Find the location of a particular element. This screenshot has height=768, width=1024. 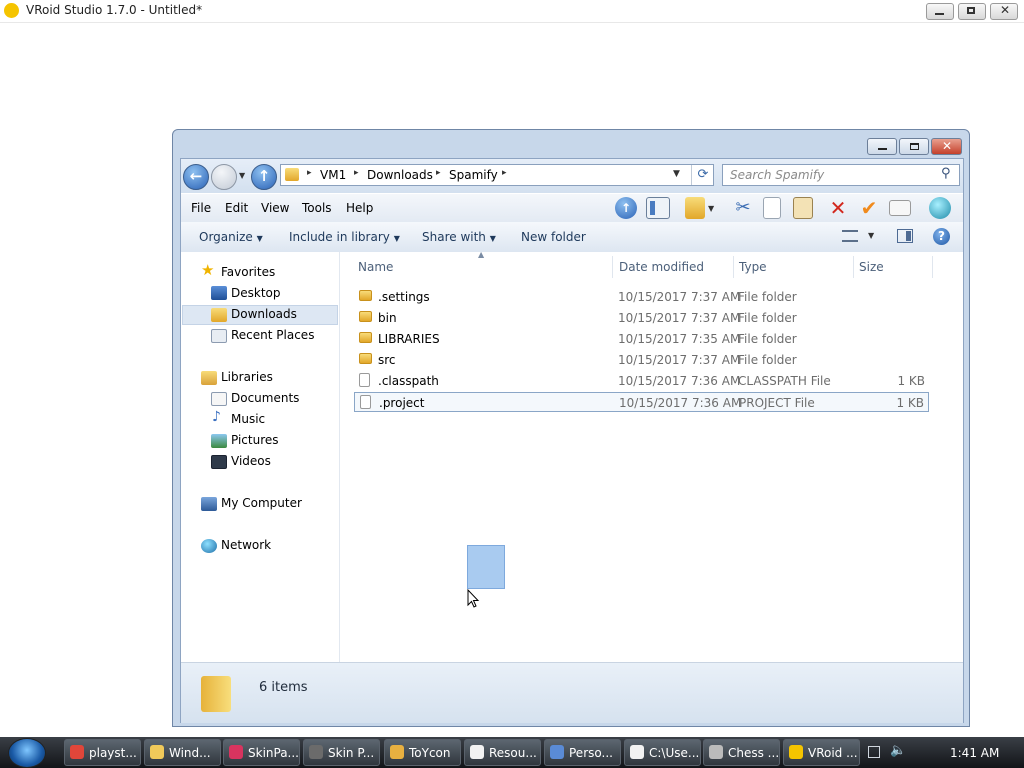

document-icon is located at coordinates (365, 402).